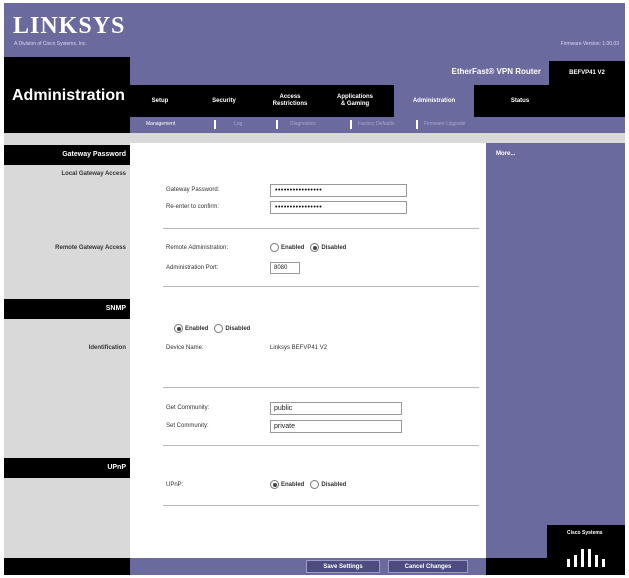 The width and height of the screenshot is (629, 578). I want to click on subtab-firmware-upgrade: Firmware Upgrade, so click(444, 124).